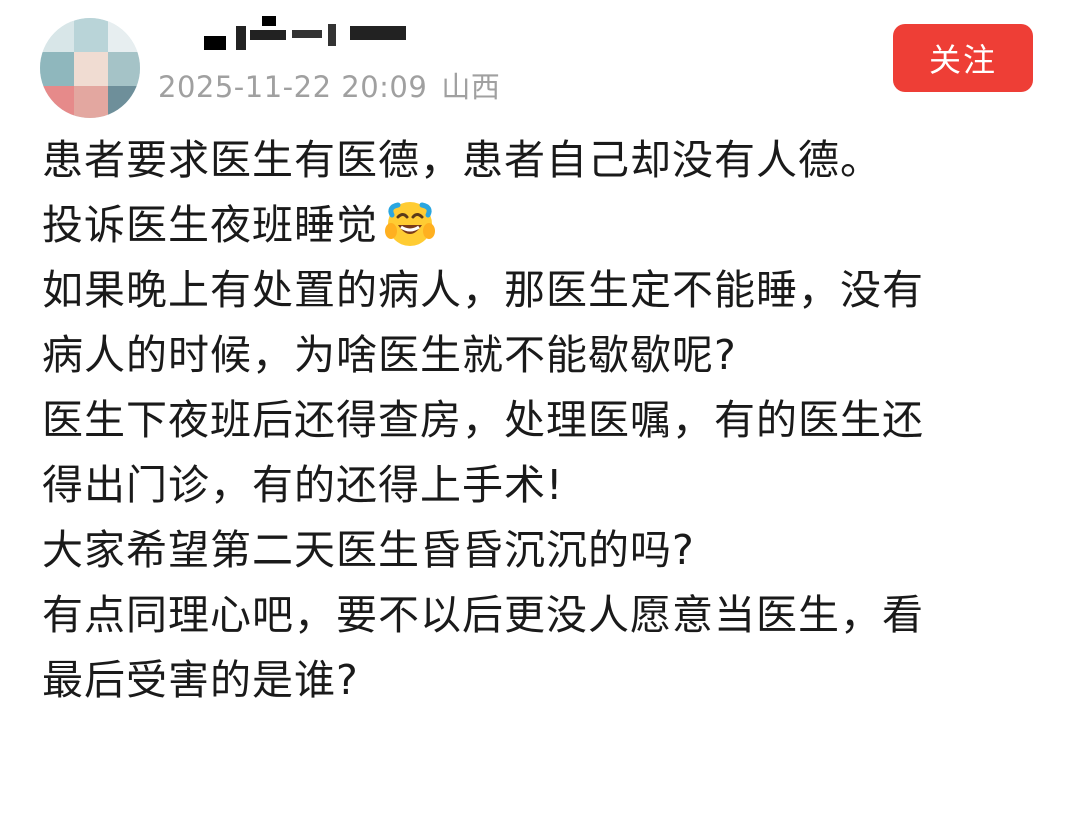 The width and height of the screenshot is (1080, 818). I want to click on content-line: 患者要求医生有医德，患者自己却没有人德。, so click(462, 160).